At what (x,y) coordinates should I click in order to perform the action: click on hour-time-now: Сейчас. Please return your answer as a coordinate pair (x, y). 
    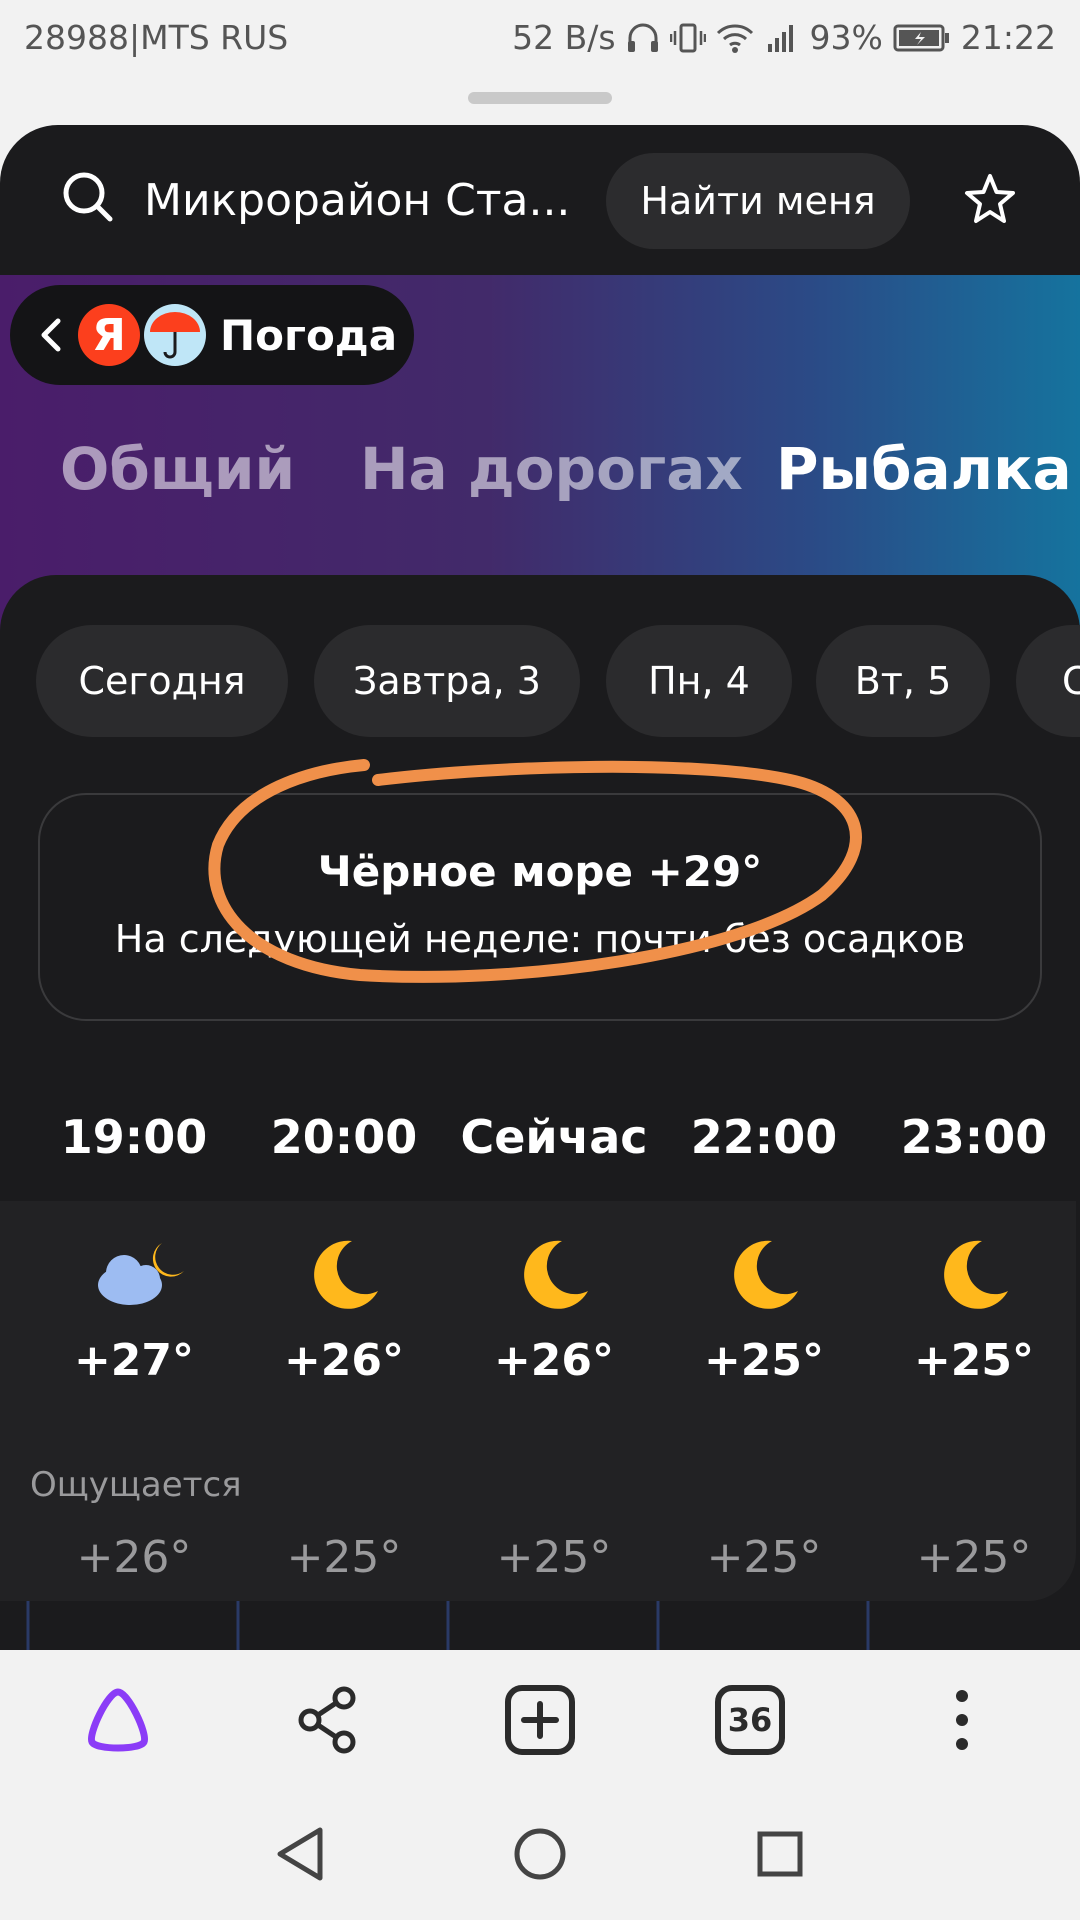
    Looking at the image, I should click on (554, 1137).